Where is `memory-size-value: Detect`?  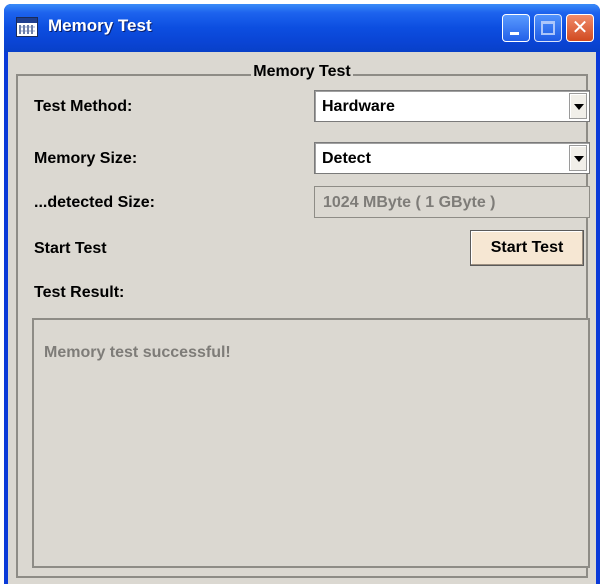
memory-size-value: Detect is located at coordinates (346, 158).